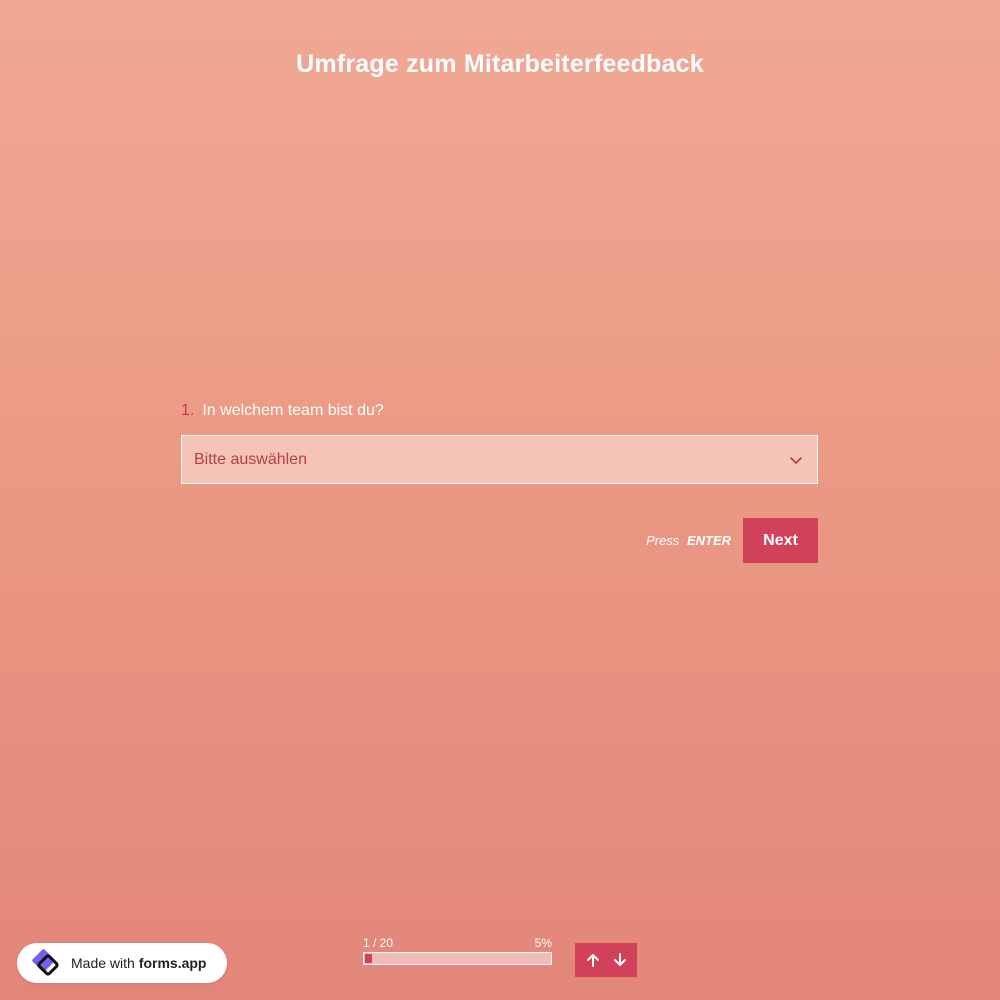  Describe the element at coordinates (378, 943) in the screenshot. I see `progress-step: 1 / 20` at that location.